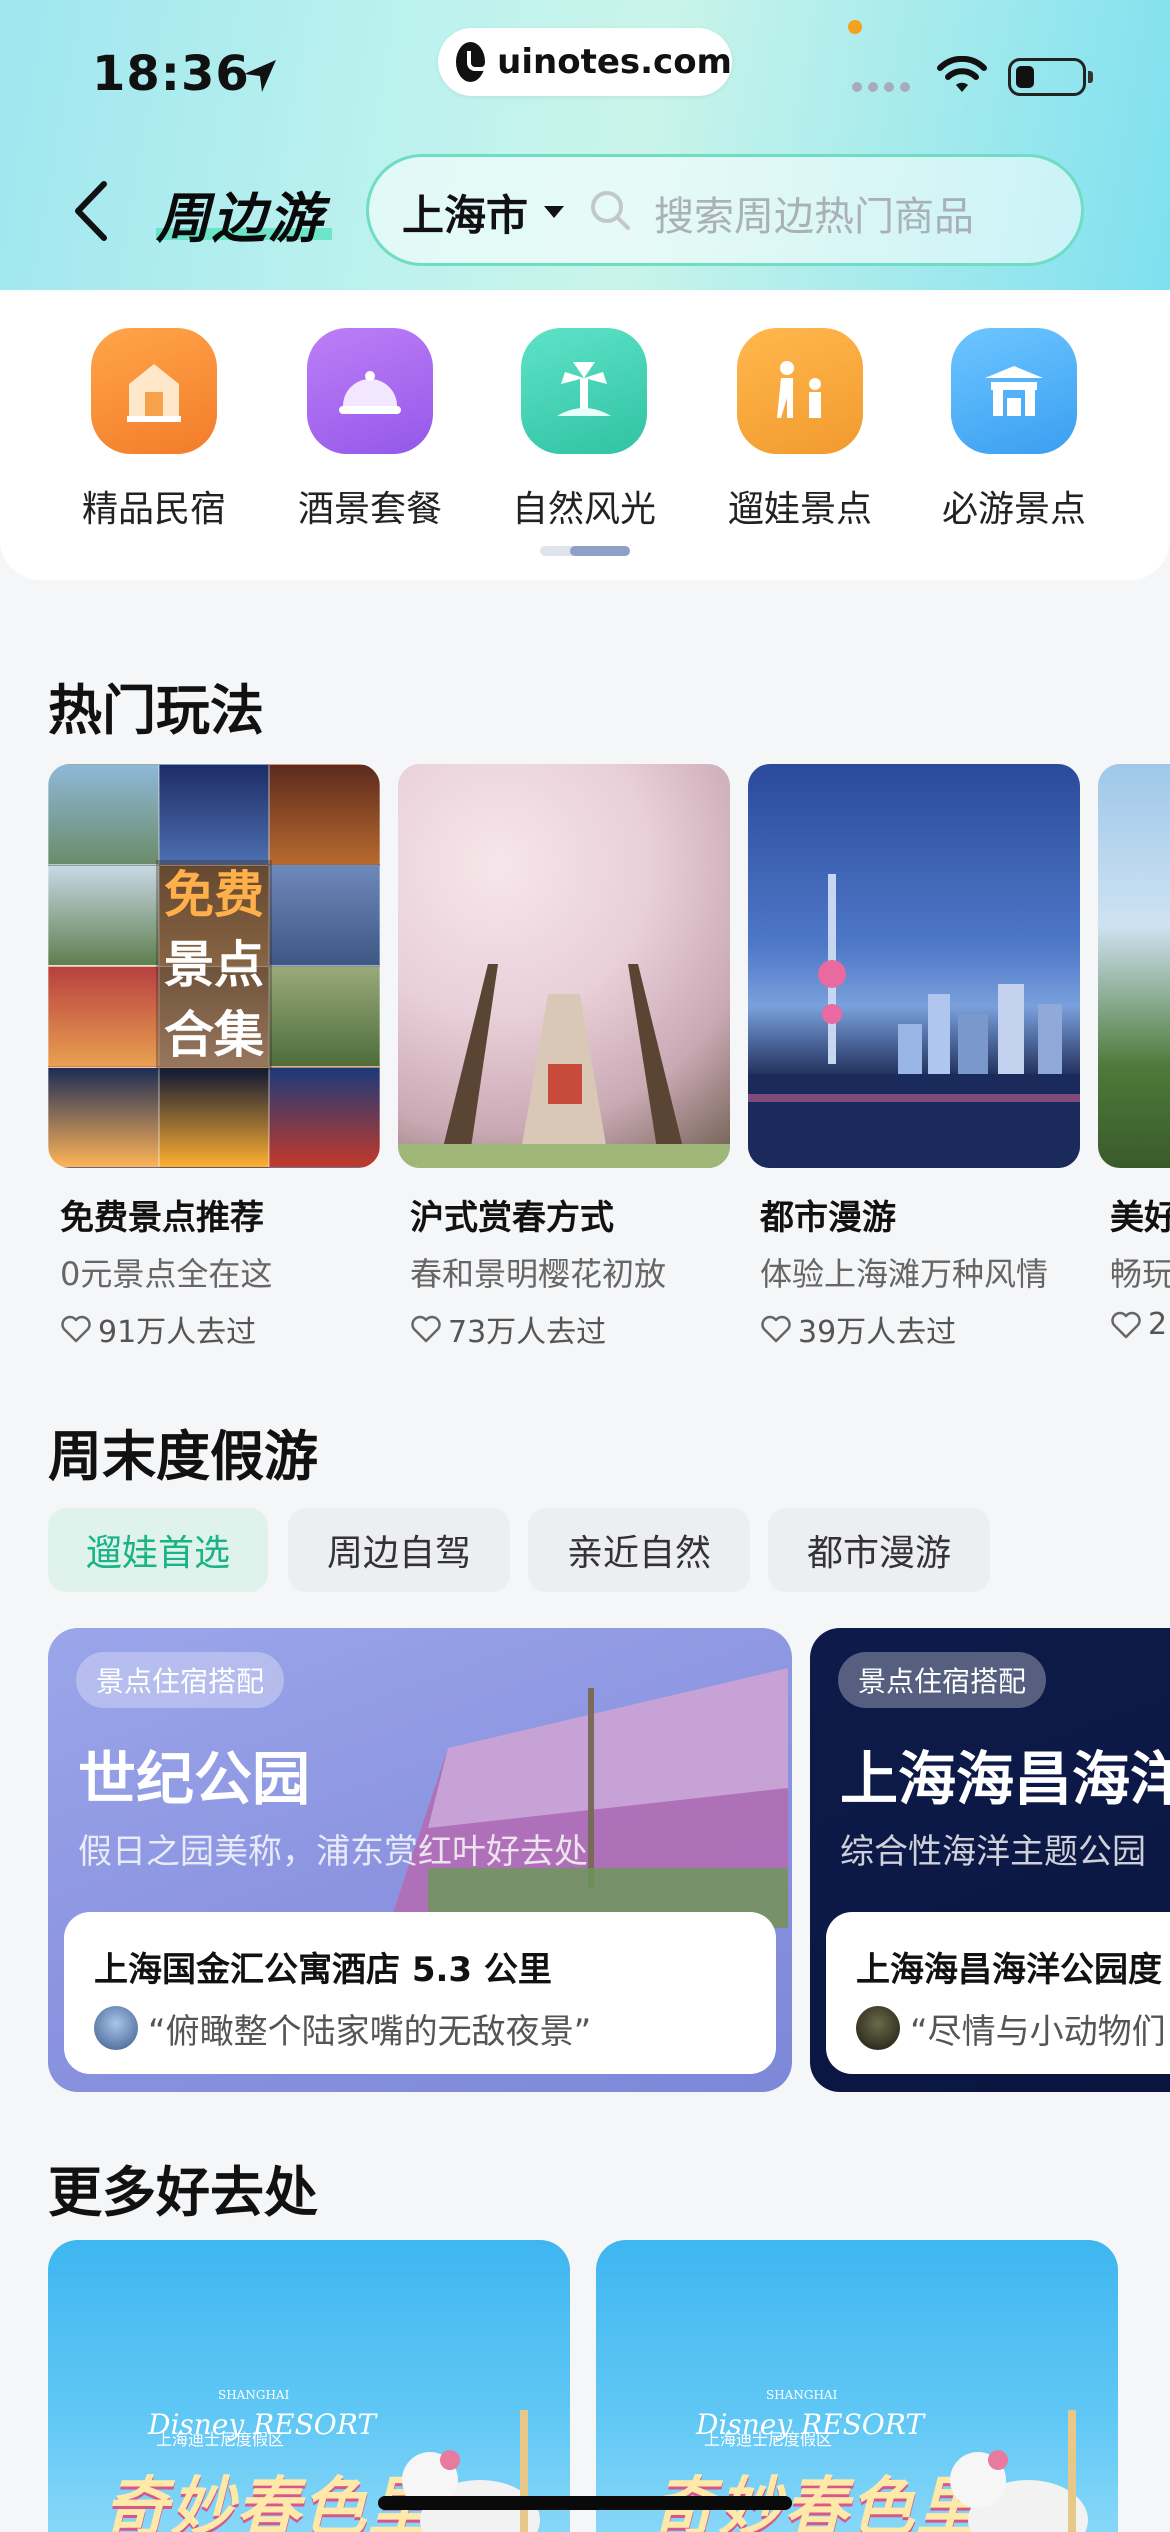 Image resolution: width=1170 pixels, height=2532 pixels. I want to click on homestay-icon, so click(154, 391).